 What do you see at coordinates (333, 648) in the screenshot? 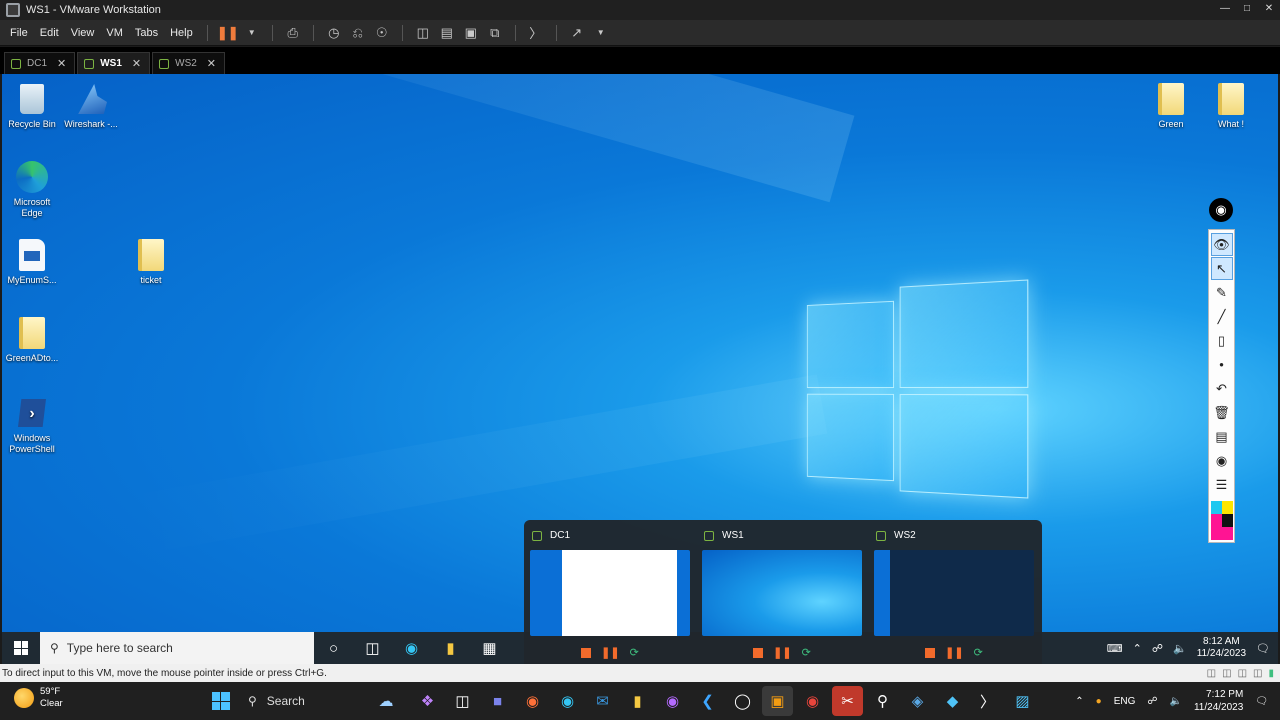
I see `cortana-icon: ○` at bounding box center [333, 648].